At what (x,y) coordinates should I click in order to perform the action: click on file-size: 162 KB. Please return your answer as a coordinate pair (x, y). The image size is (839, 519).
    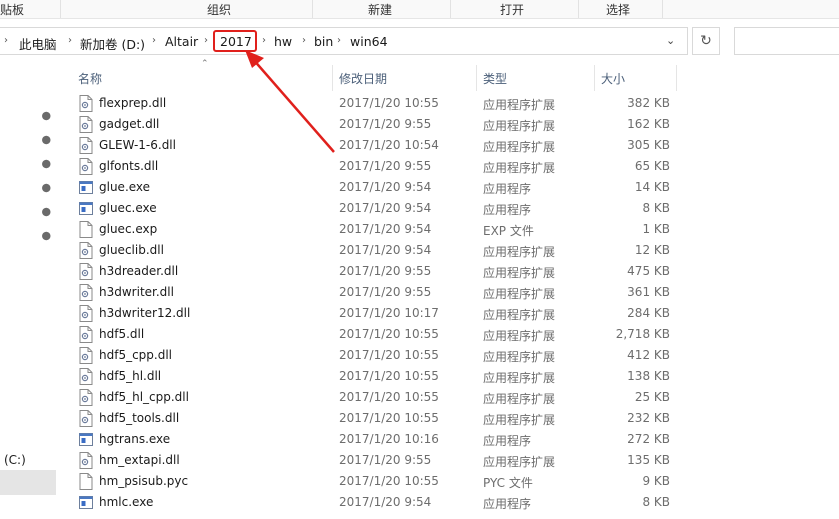
    Looking at the image, I should click on (648, 124).